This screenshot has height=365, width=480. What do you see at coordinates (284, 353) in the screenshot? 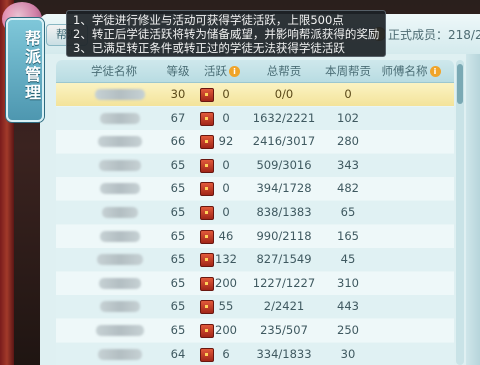
I see `row-total-contribution: 334/1833` at bounding box center [284, 353].